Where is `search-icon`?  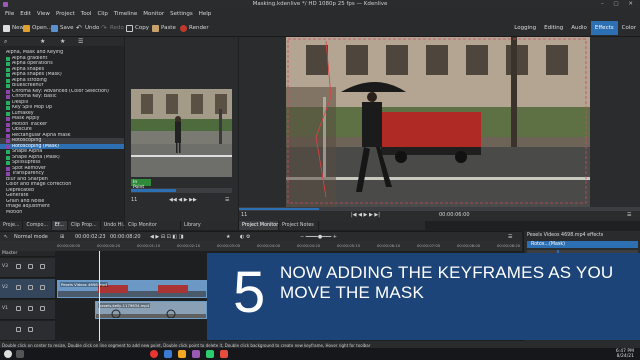 search-icon is located at coordinates (20, 354).